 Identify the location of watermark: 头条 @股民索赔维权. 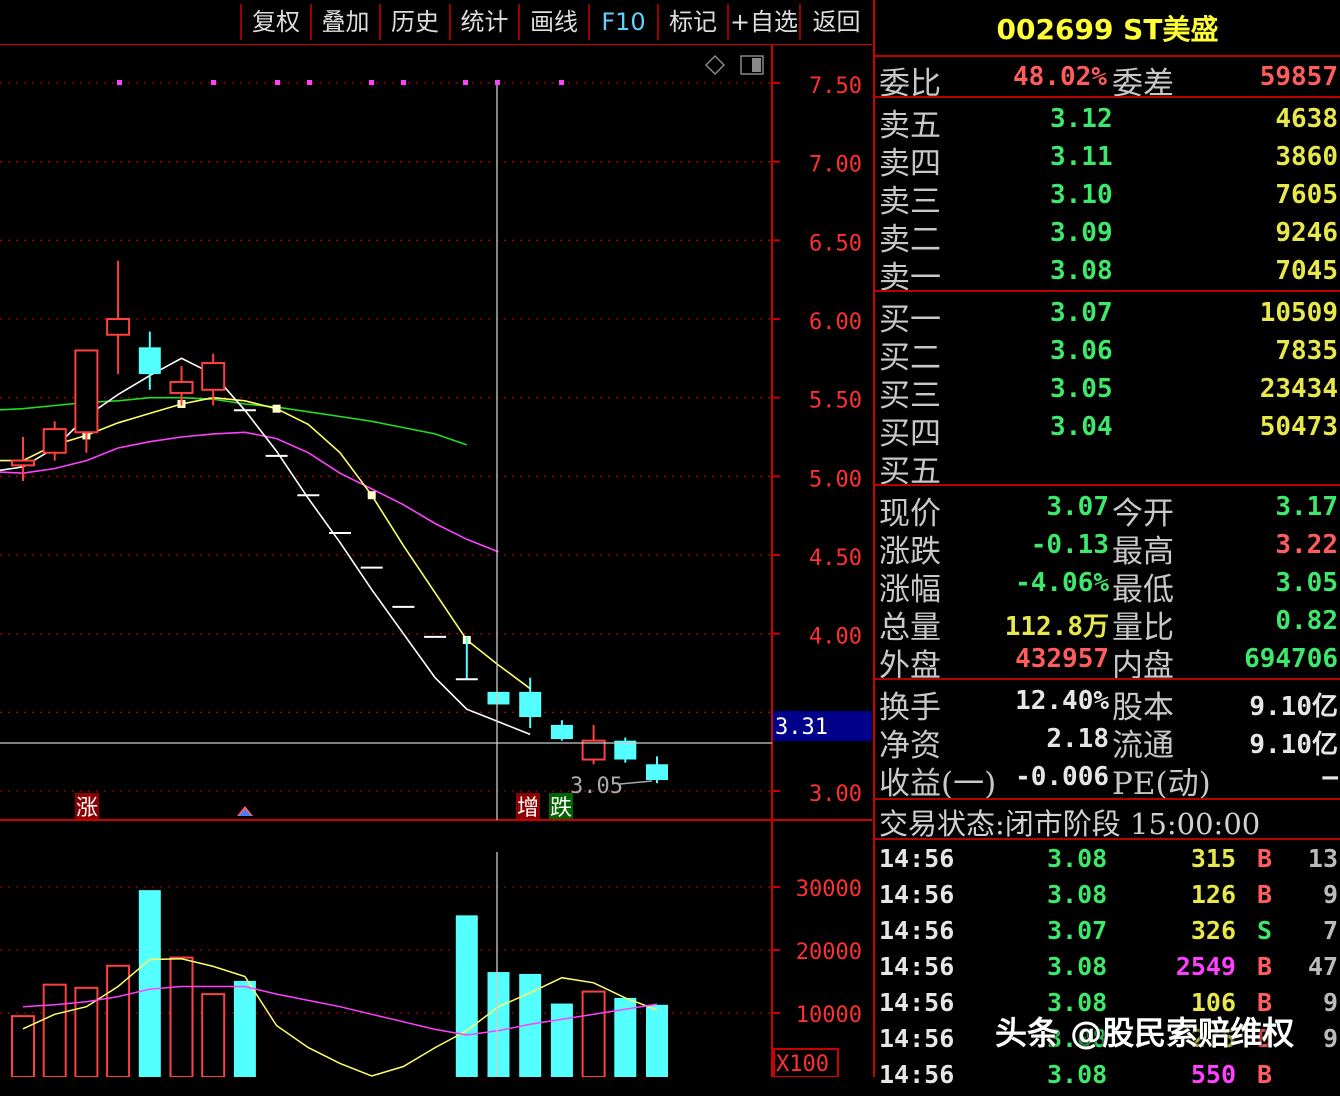
(1145, 1033).